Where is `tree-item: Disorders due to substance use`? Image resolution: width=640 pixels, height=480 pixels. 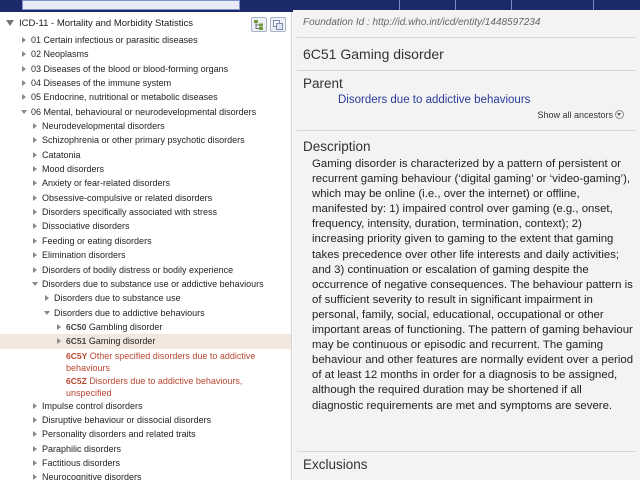 tree-item: Disorders due to substance use is located at coordinates (145, 298).